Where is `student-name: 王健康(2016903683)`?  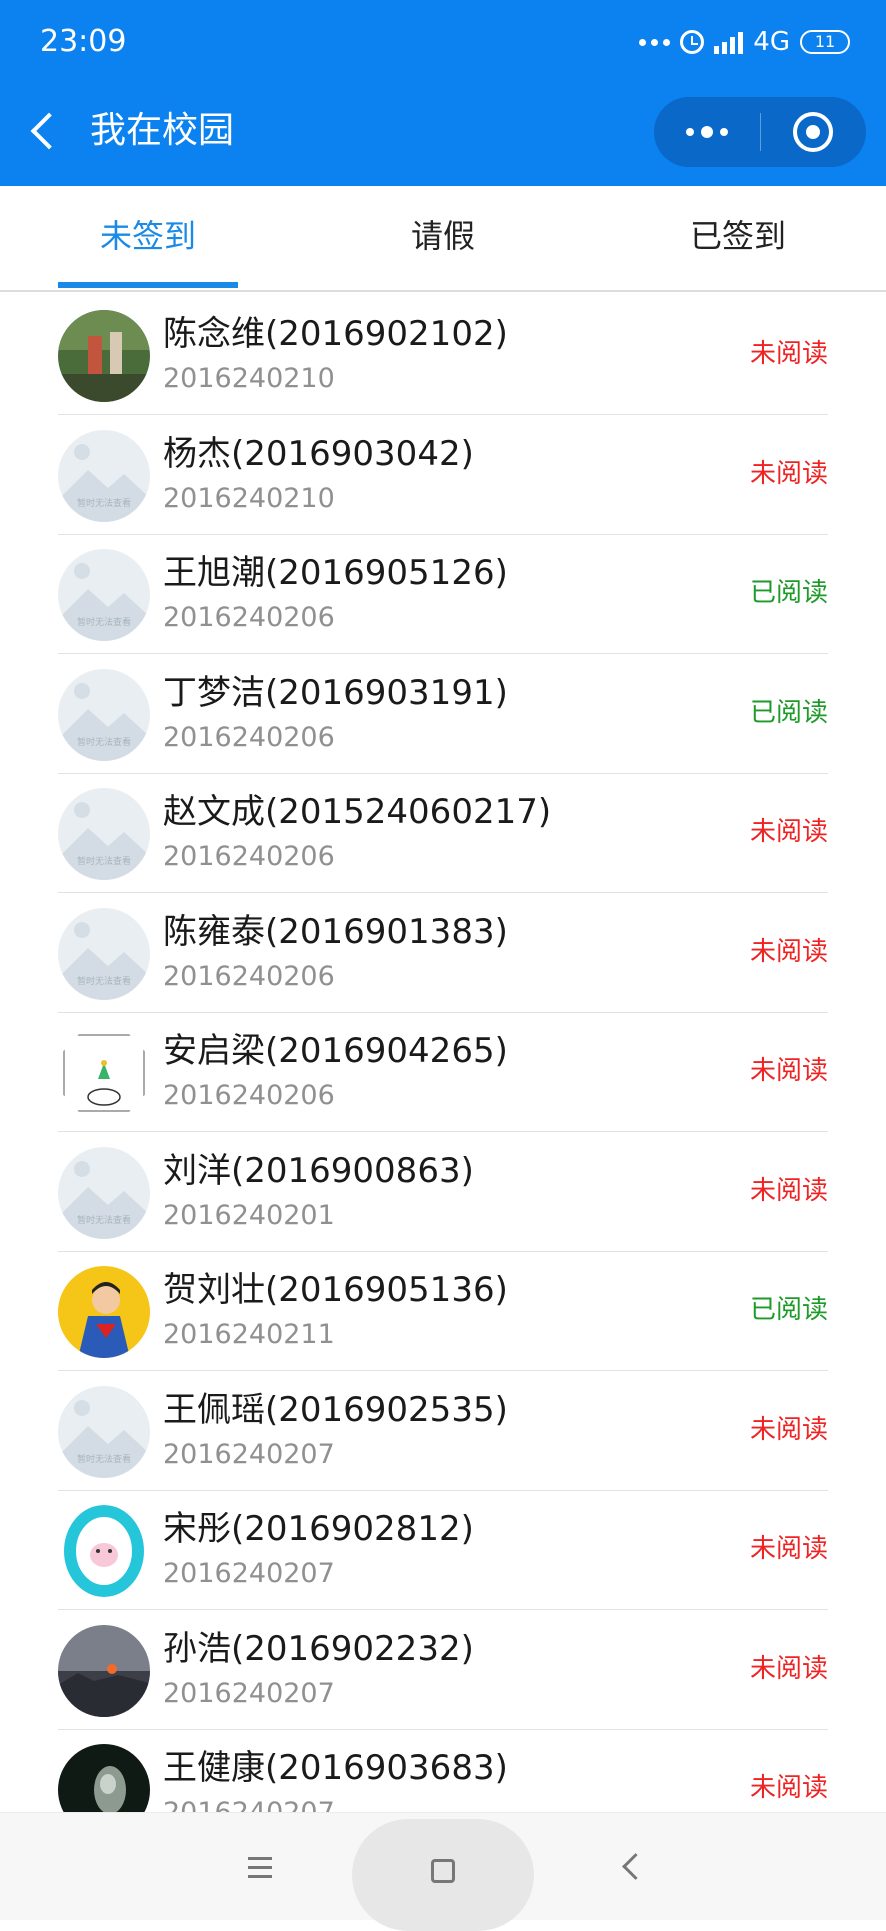 student-name: 王健康(2016903683) is located at coordinates (335, 1768).